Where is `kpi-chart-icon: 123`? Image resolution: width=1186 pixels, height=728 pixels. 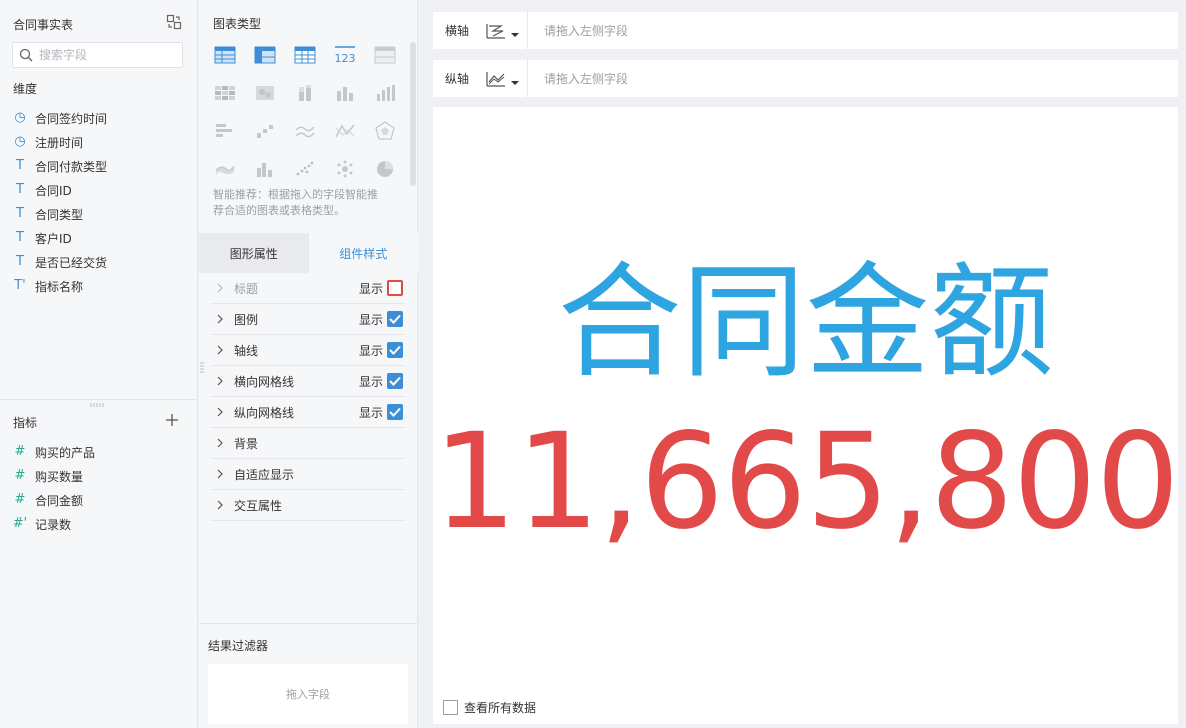 kpi-chart-icon: 123 is located at coordinates (345, 55).